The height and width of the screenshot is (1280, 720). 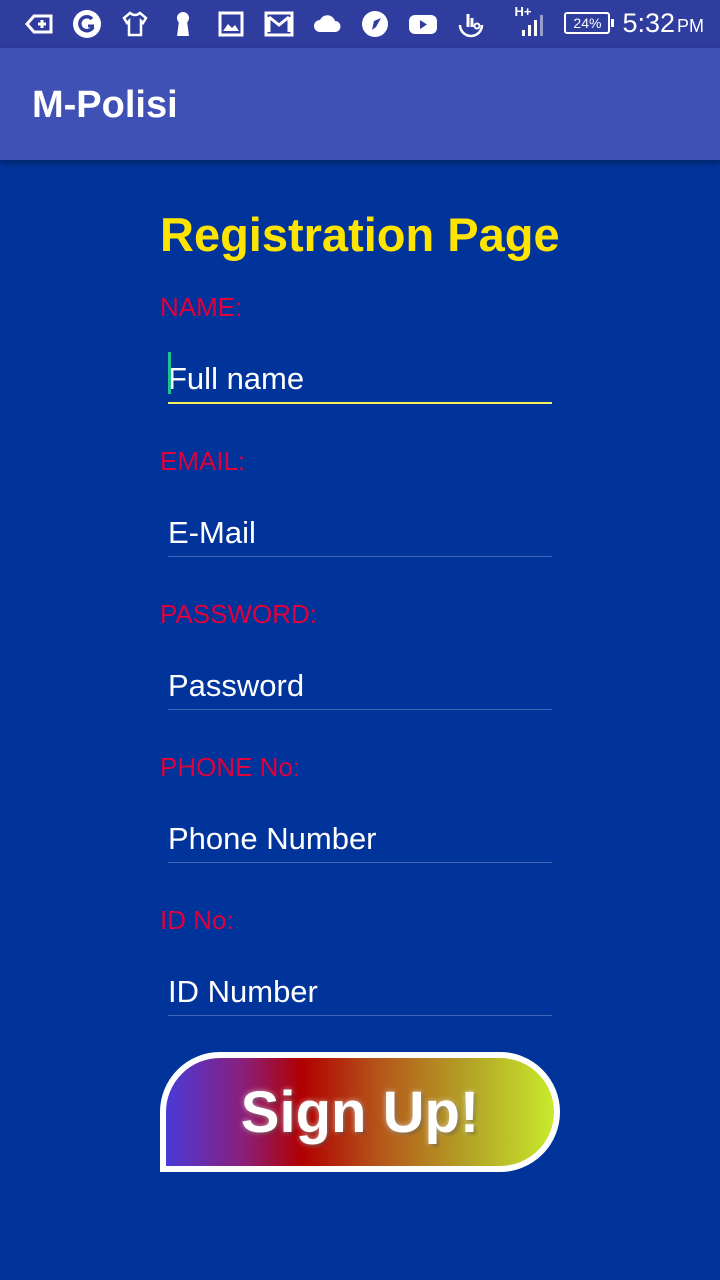 I want to click on email-label: EMAIL:, so click(x=203, y=461).